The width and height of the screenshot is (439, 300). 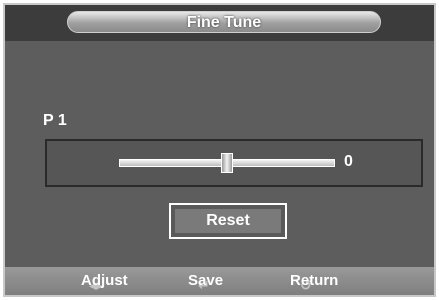 What do you see at coordinates (55, 120) in the screenshot?
I see `channel-label: P 1` at bounding box center [55, 120].